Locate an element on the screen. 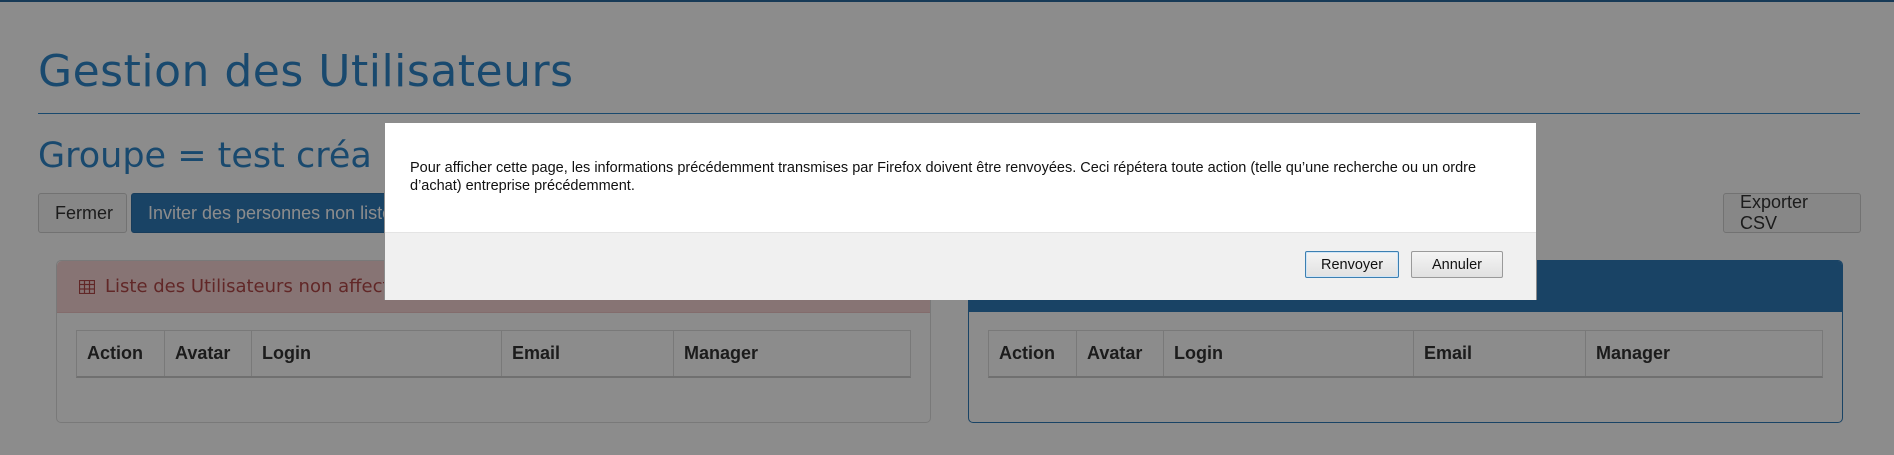 The width and height of the screenshot is (1894, 455). dialog-footer: Renvoyer Annuler is located at coordinates (960, 266).